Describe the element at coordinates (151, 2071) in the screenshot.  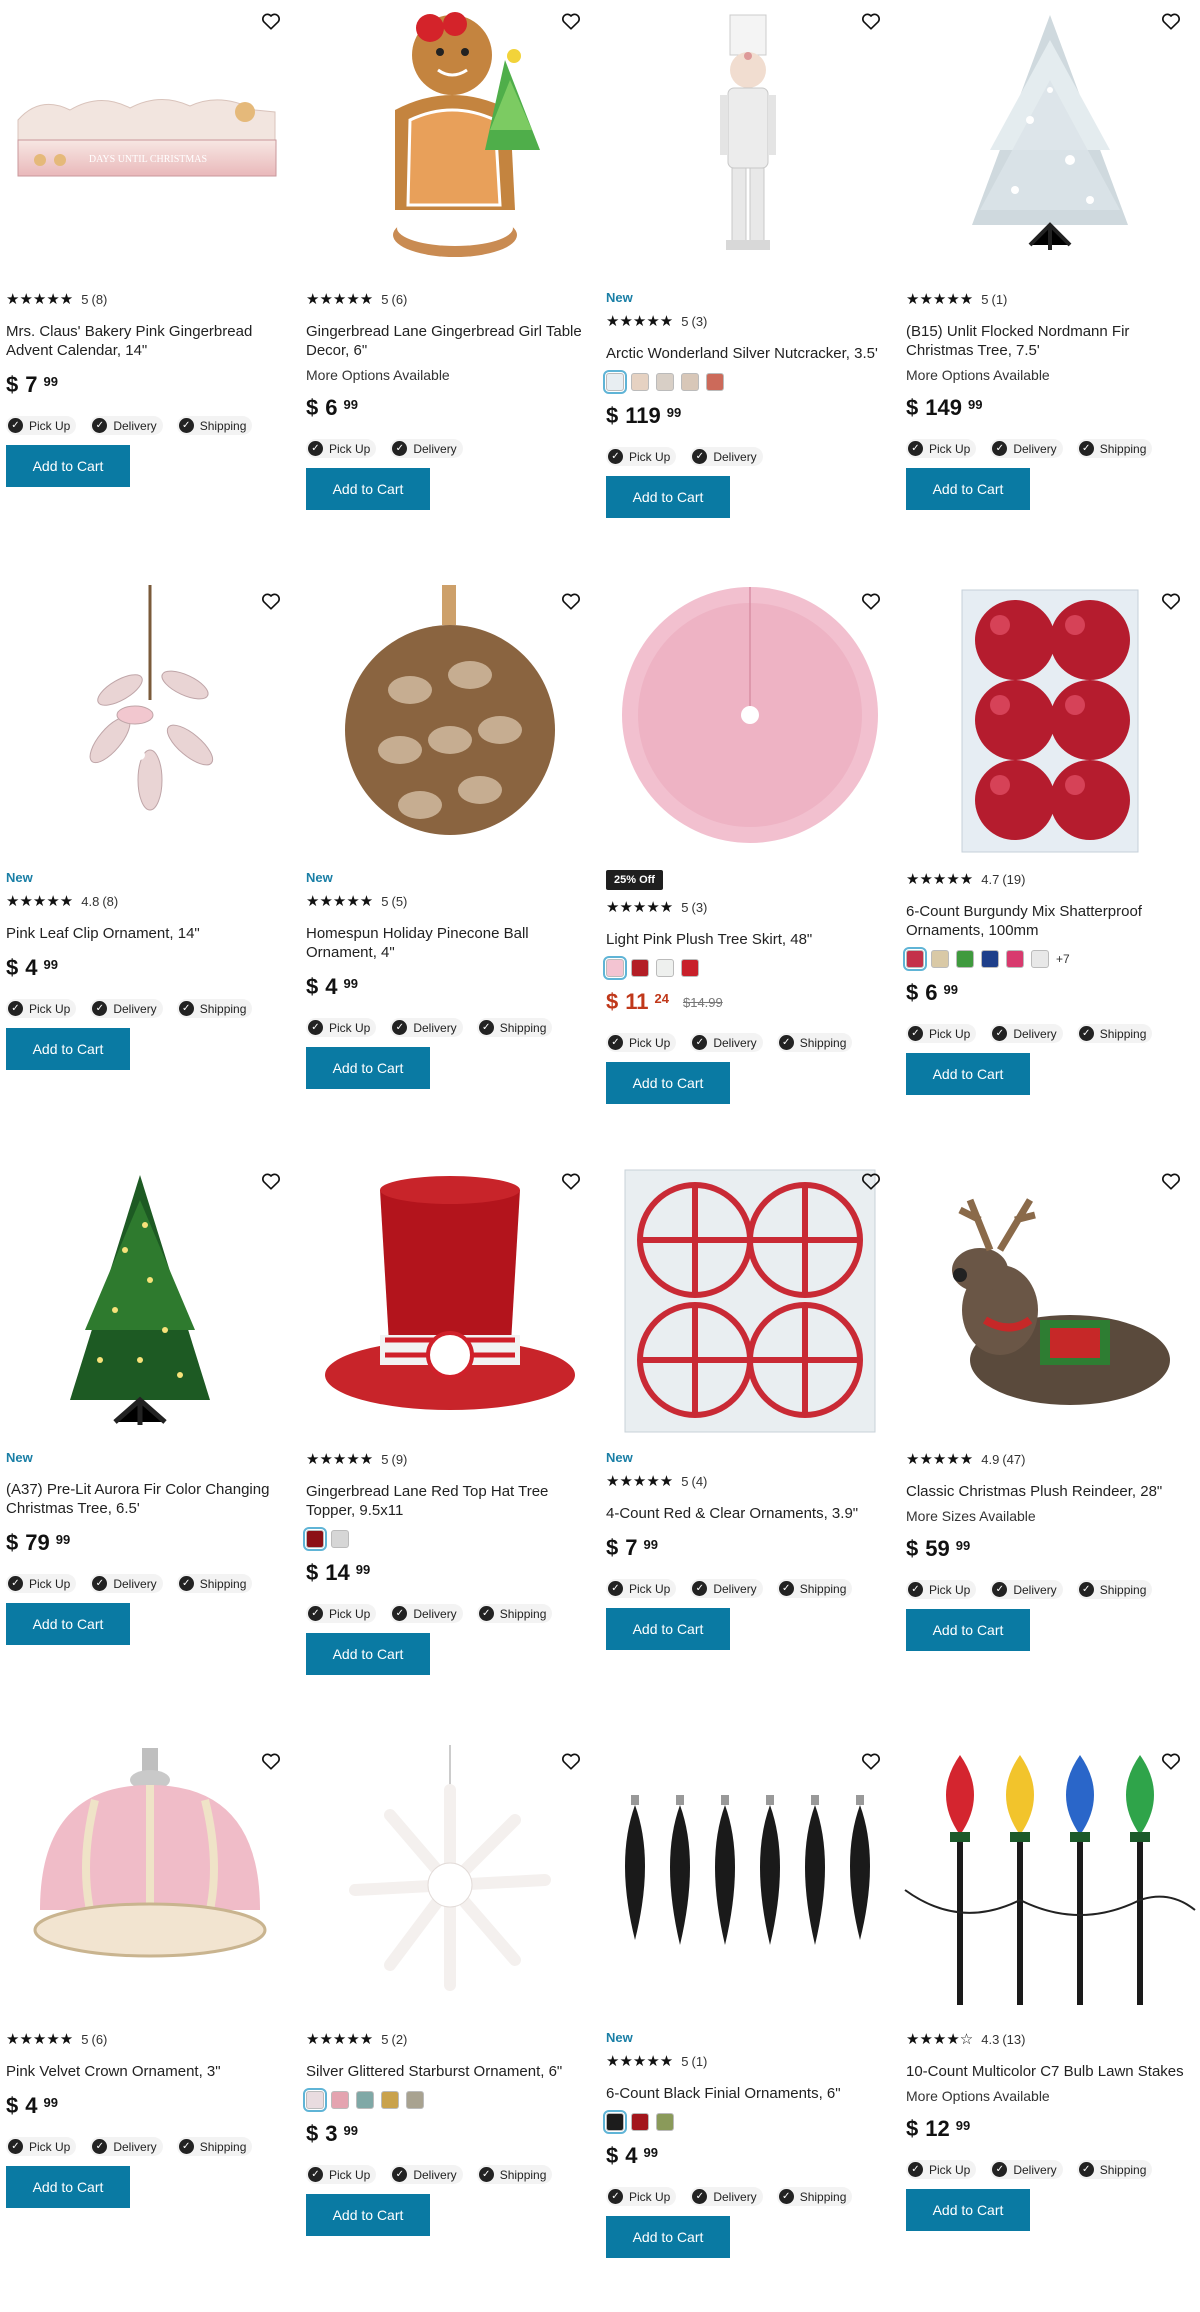
I see `product-title: Pink Velvet Crown Ornament, 3"` at that location.